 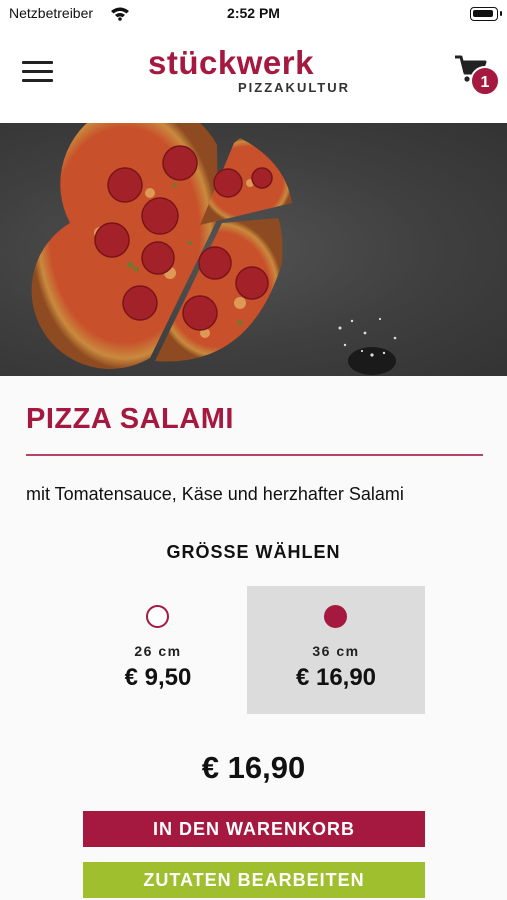 I want to click on hamburger-menu-icon, so click(x=38, y=72).